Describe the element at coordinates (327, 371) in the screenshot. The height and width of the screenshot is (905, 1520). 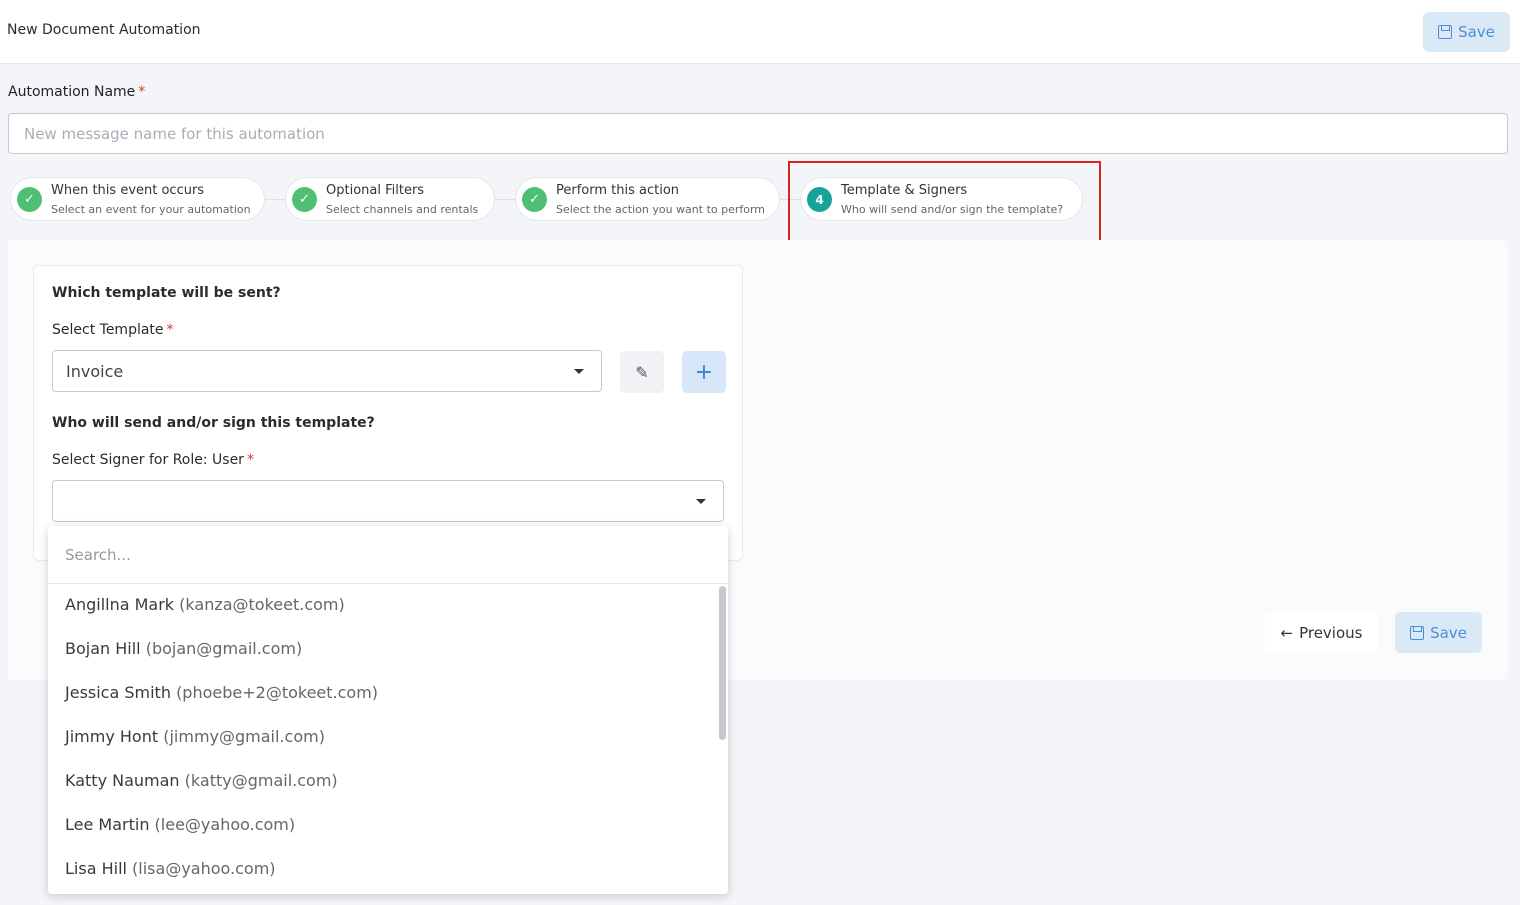
I see `template-select: Invoice` at that location.